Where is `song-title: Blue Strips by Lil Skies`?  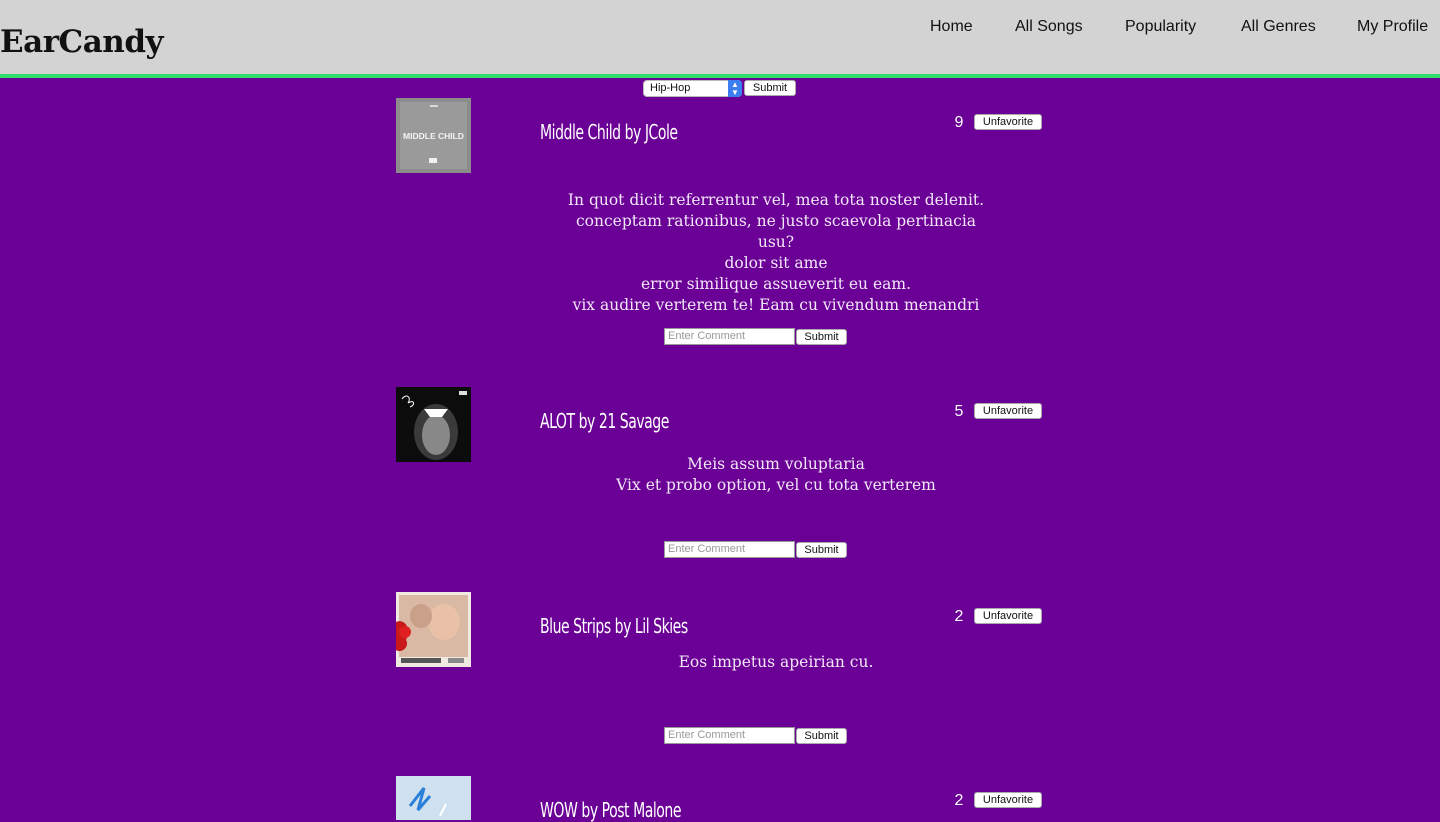
song-title: Blue Strips by Lil Skies is located at coordinates (614, 626).